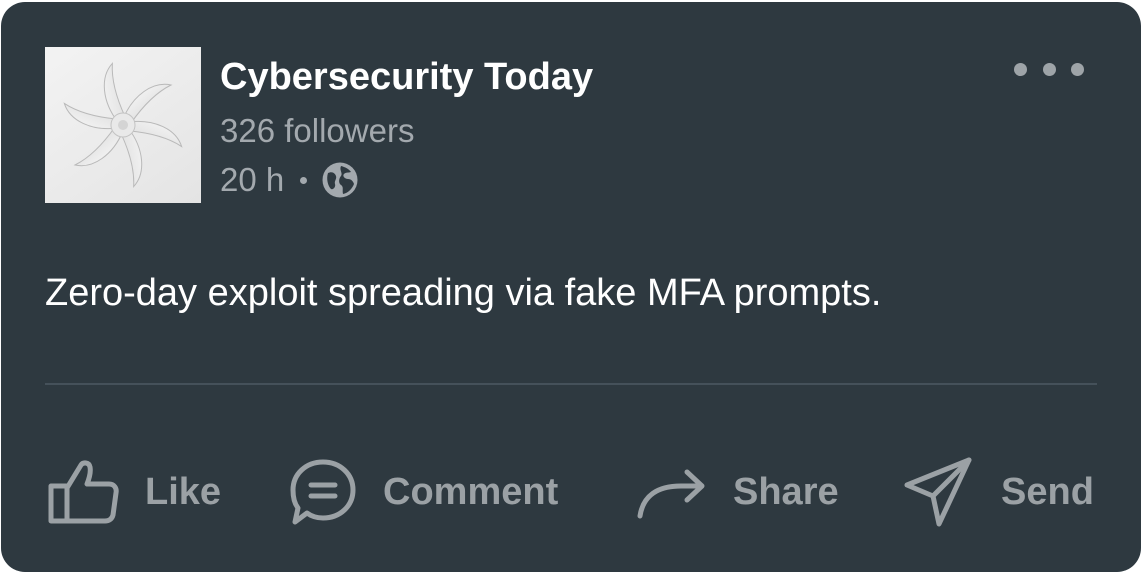  I want to click on send-button: Send, so click(998, 492).